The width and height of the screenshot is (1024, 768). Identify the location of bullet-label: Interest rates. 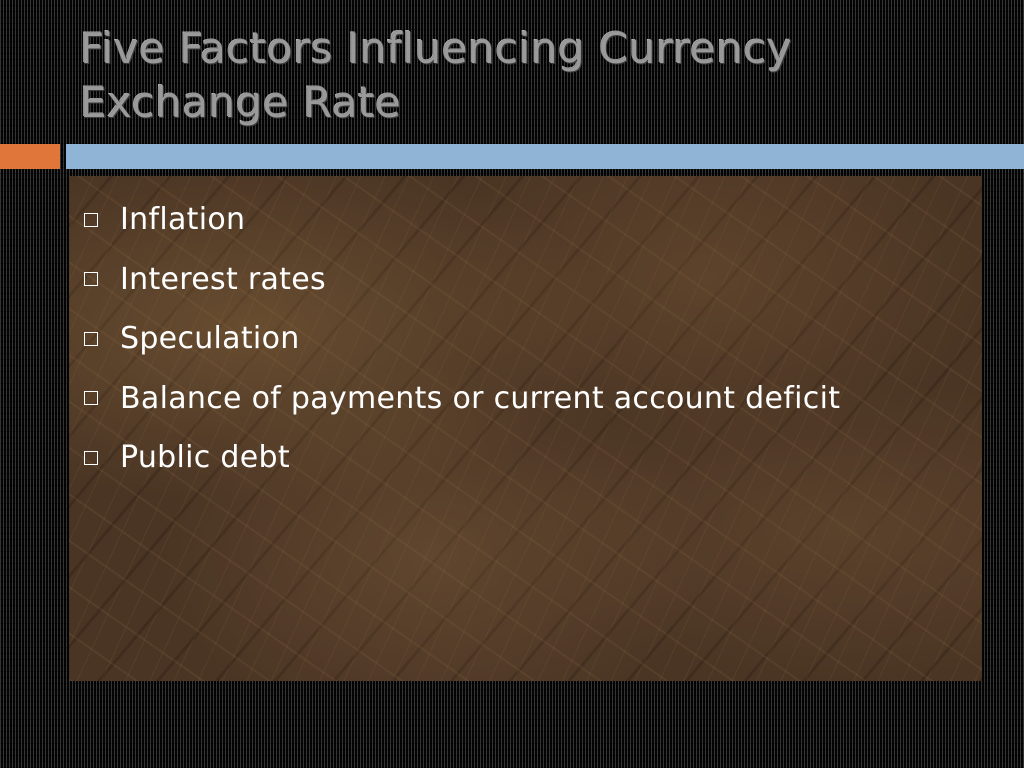
(223, 279).